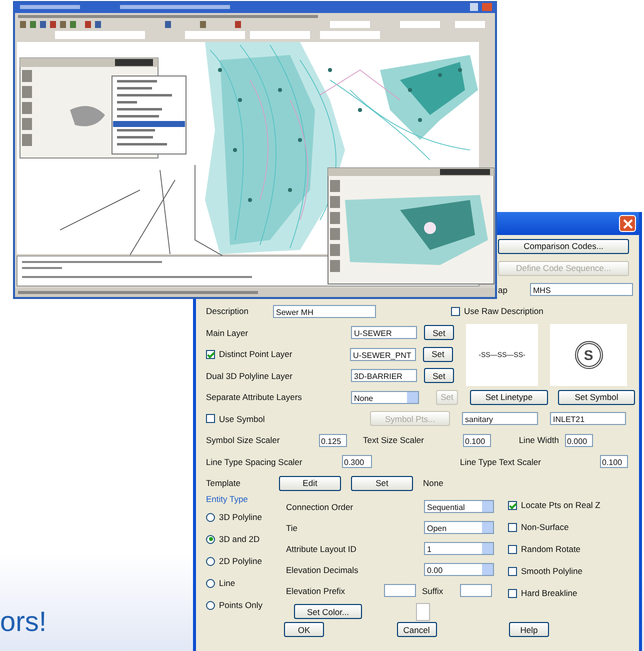 Image resolution: width=644 pixels, height=651 pixels. Describe the element at coordinates (239, 539) in the screenshot. I see `radio-label: 3D and 2D` at that location.